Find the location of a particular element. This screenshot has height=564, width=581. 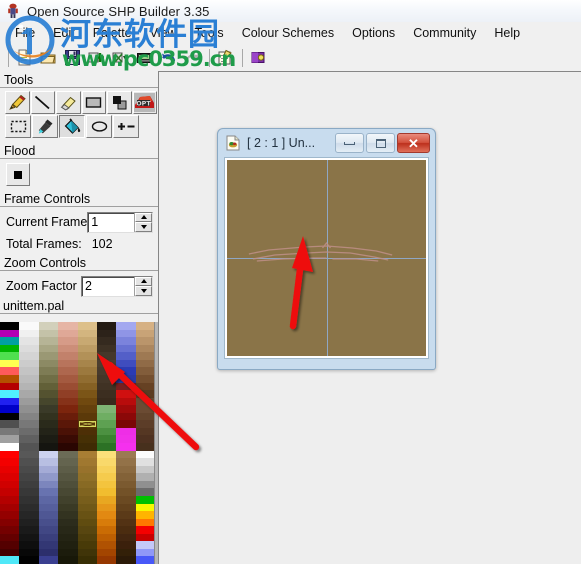

menu-item-tools: Tools is located at coordinates (209, 33).